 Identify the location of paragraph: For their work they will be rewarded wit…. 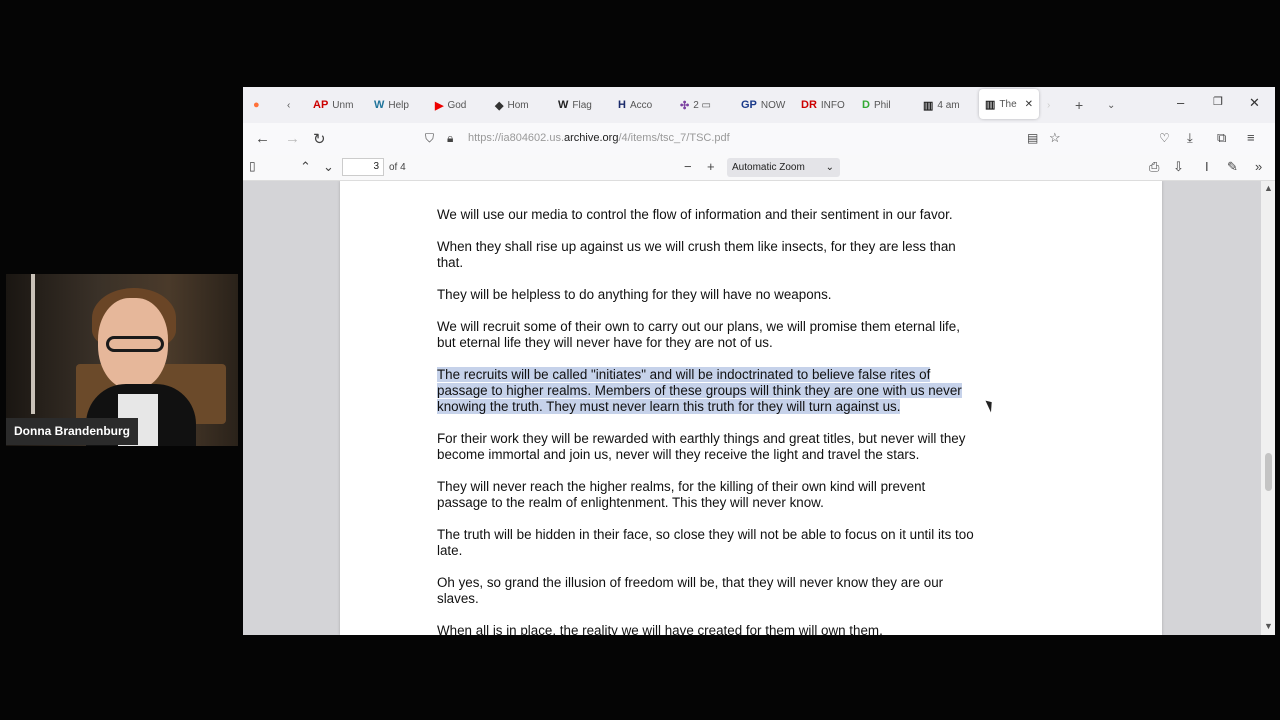
(757, 447).